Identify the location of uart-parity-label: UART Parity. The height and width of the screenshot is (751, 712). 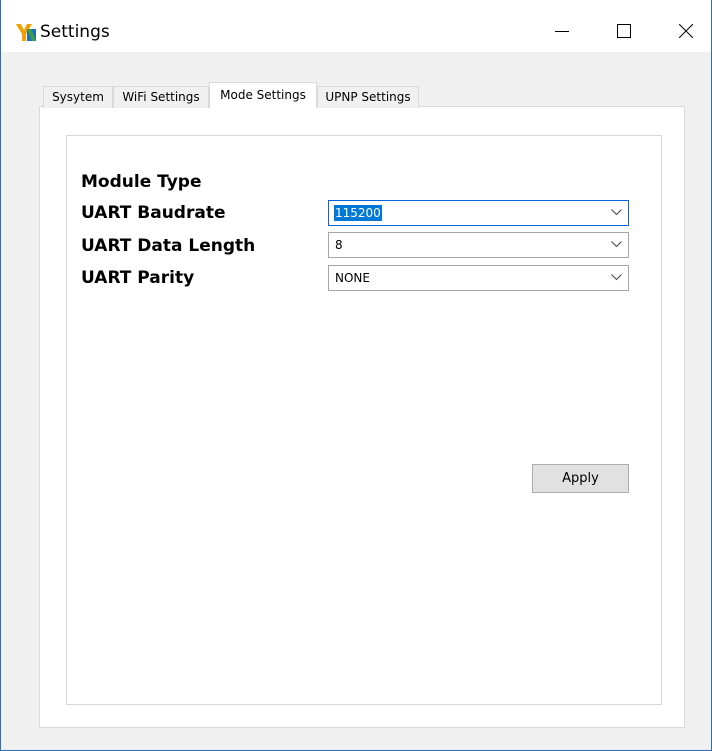
(138, 278).